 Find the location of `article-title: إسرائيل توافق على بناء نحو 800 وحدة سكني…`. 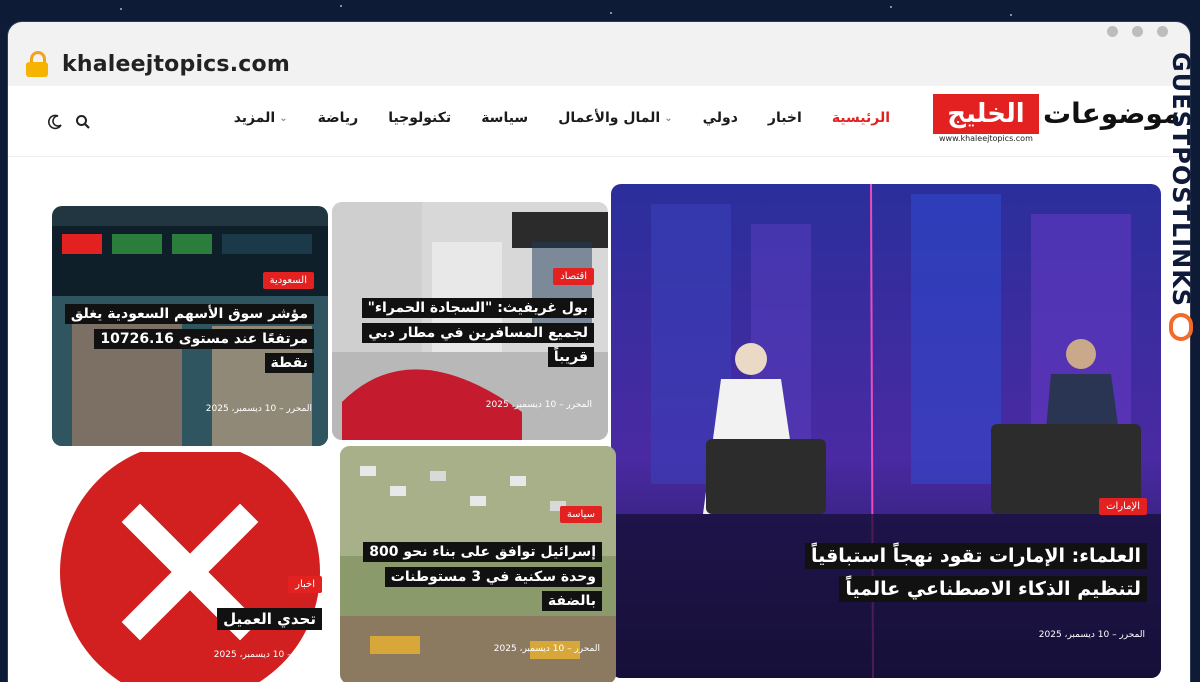

article-title: إسرائيل توافق على بناء نحو 800 وحدة سكني… is located at coordinates (478, 577).